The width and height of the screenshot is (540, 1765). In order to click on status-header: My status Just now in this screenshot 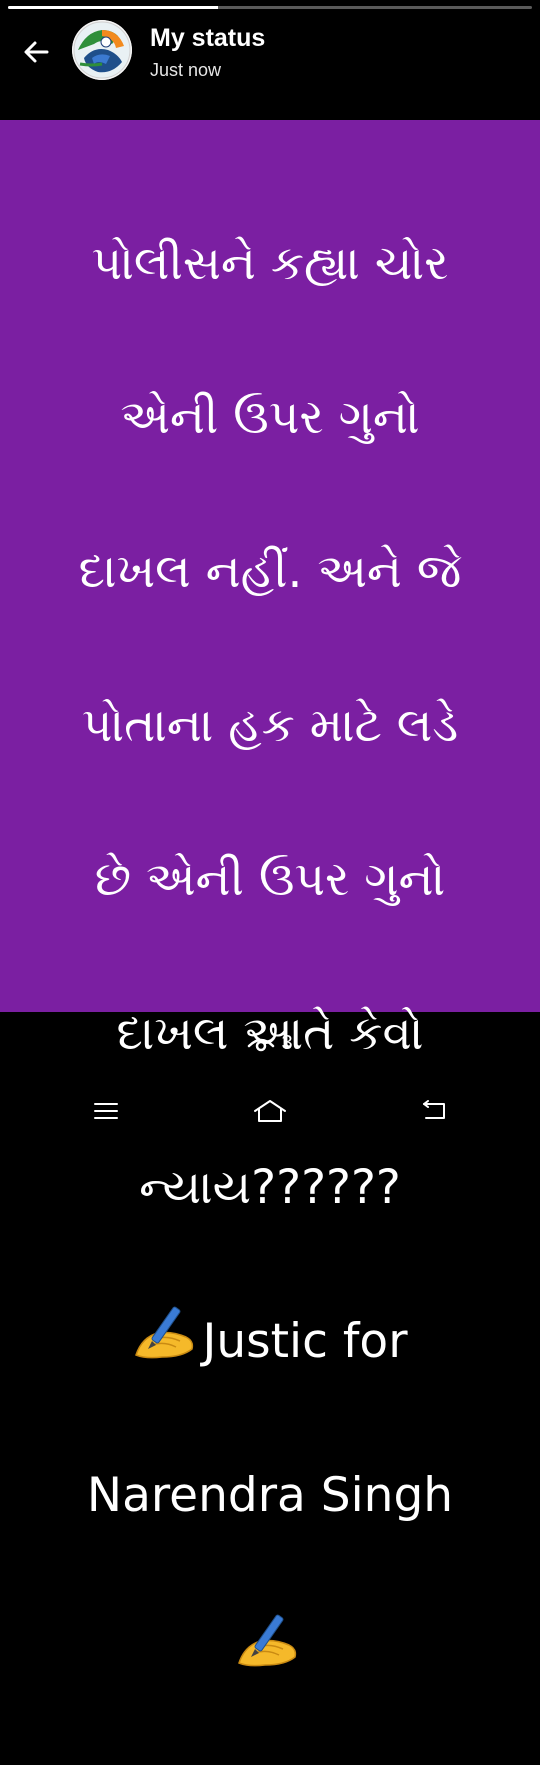, I will do `click(270, 65)`.